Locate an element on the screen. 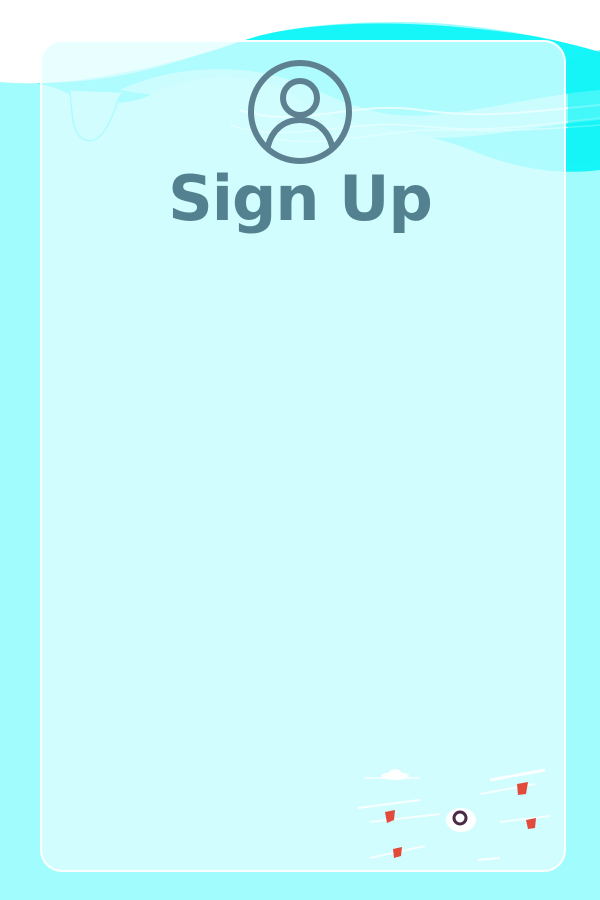 The width and height of the screenshot is (600, 900). user-circle-icon is located at coordinates (300, 112).